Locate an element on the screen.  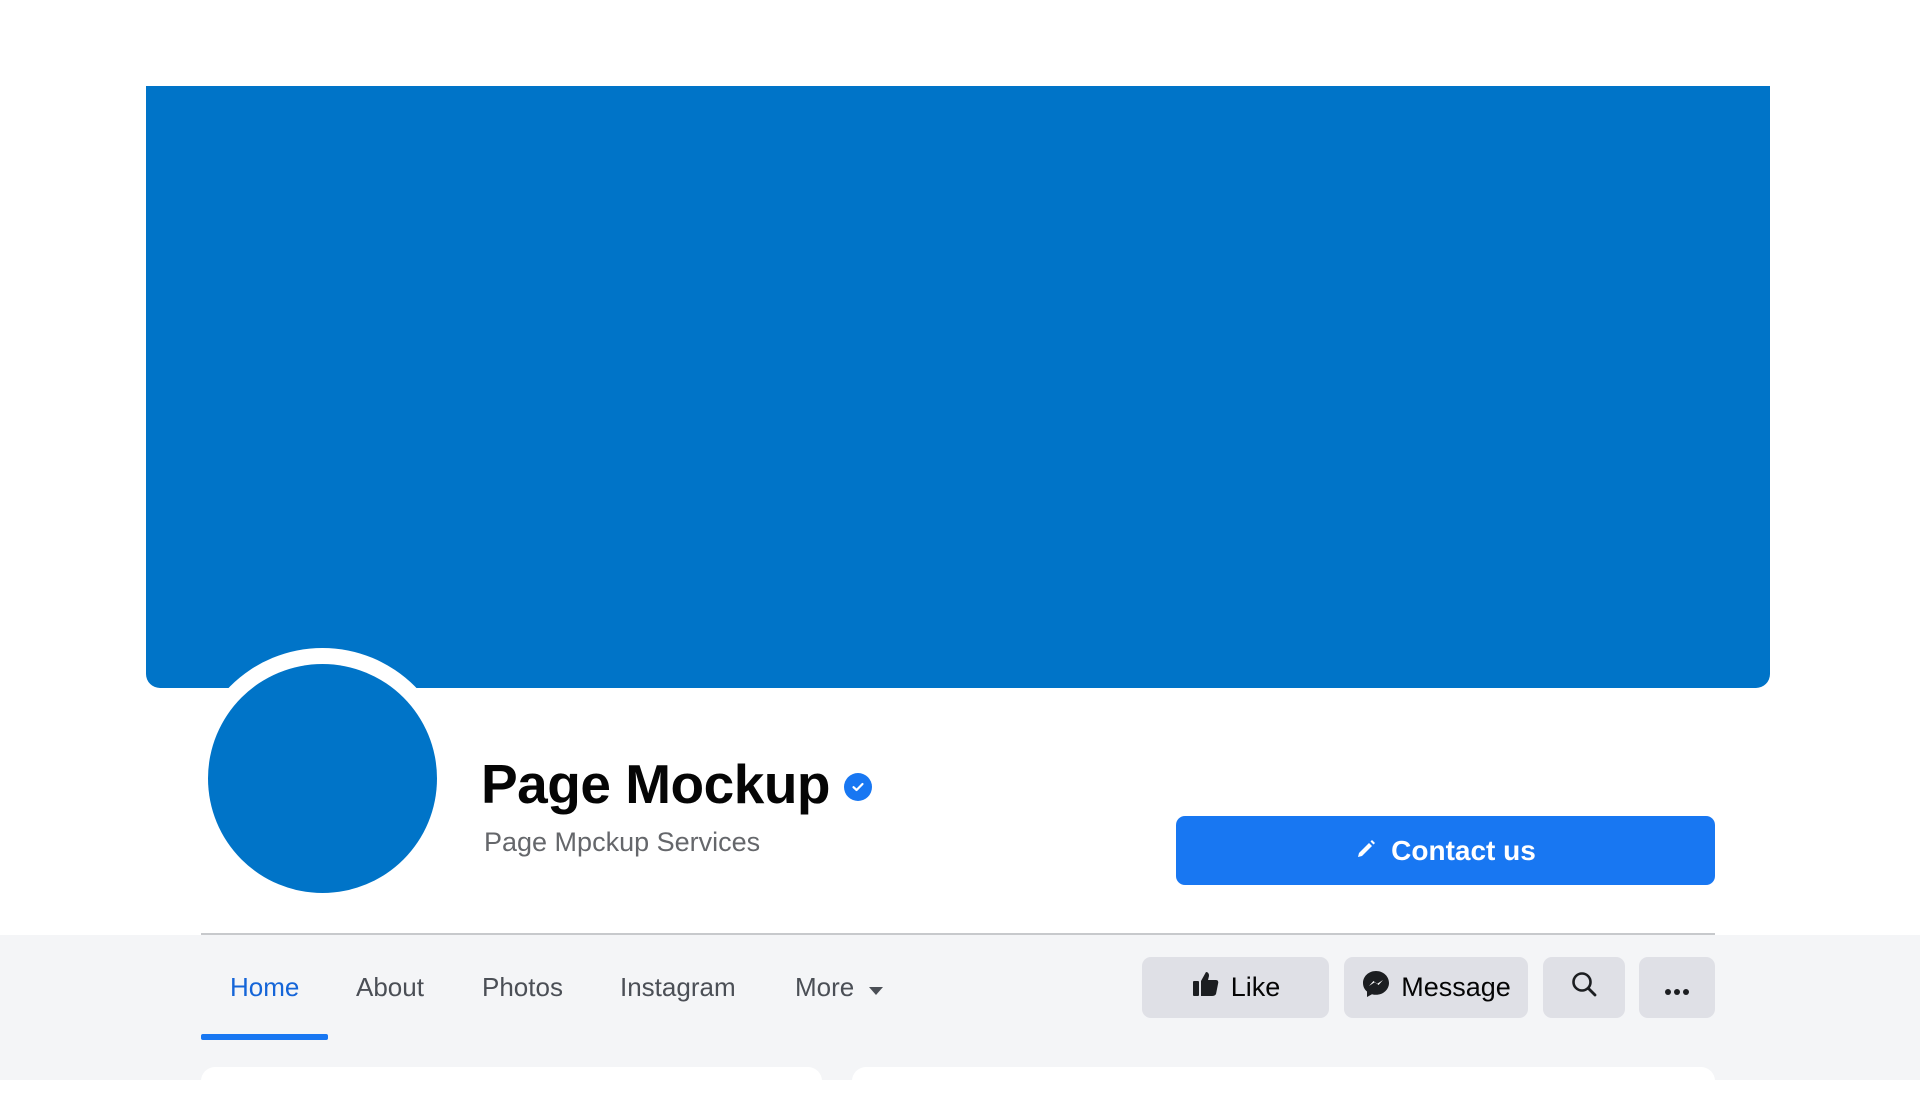
tab-home: Home is located at coordinates (264, 987).